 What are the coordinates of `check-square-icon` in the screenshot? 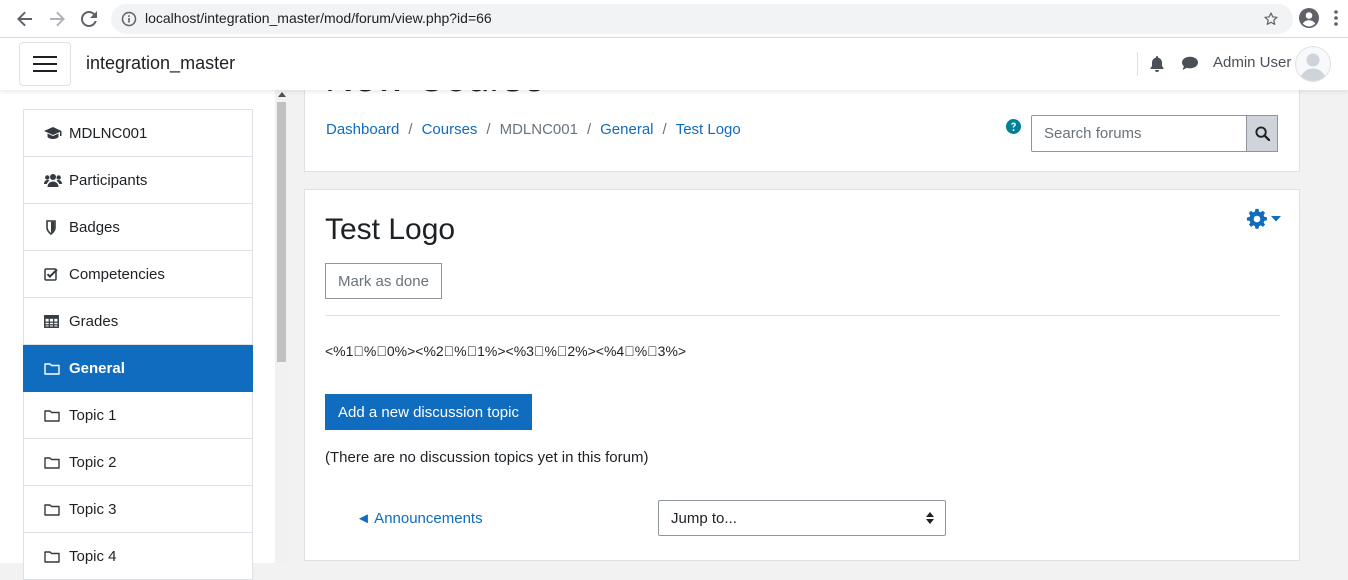 It's located at (53, 274).